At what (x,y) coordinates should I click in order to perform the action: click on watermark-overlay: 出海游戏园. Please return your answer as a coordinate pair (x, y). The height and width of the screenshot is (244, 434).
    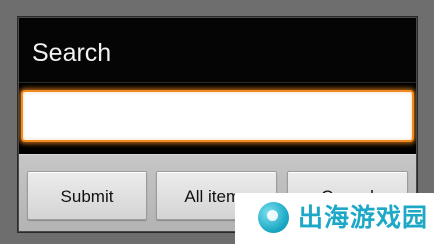
    Looking at the image, I should click on (334, 218).